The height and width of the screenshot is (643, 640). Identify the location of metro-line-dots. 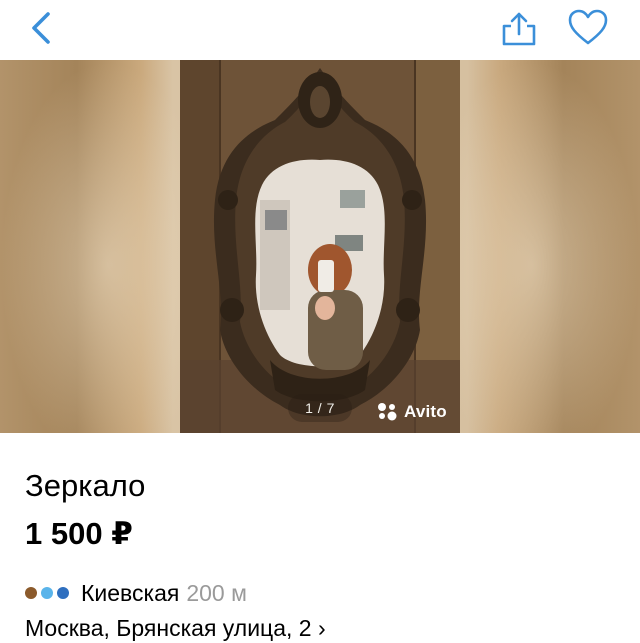
(49, 593).